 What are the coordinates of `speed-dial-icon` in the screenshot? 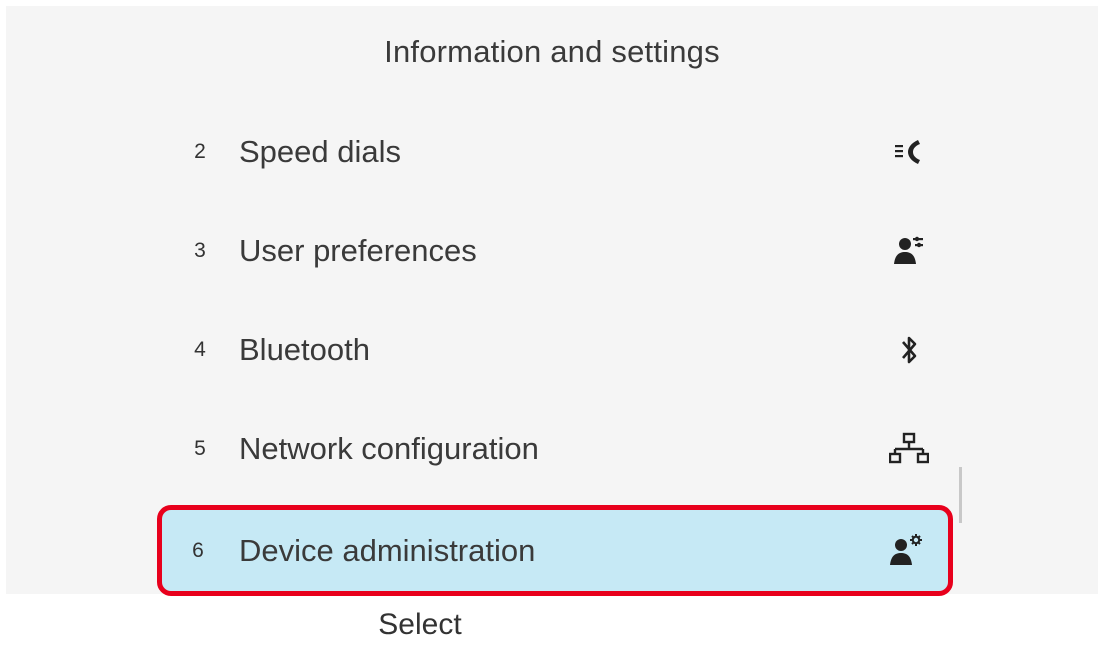 It's located at (909, 152).